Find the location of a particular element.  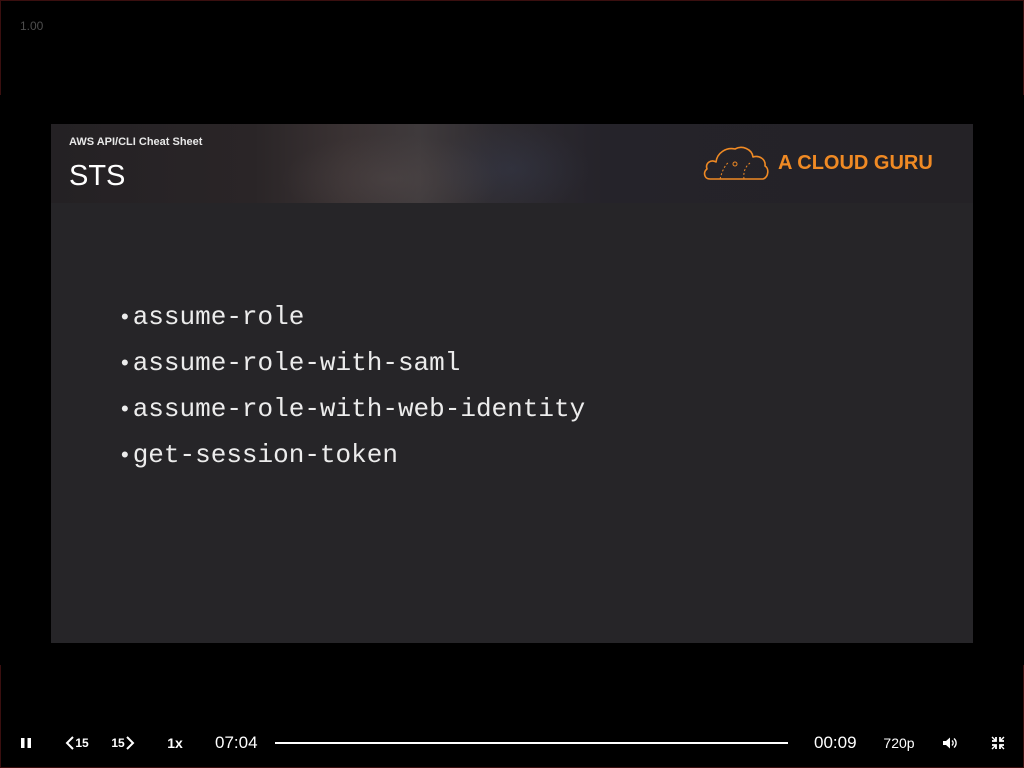

quality-button: 720p is located at coordinates (899, 743).